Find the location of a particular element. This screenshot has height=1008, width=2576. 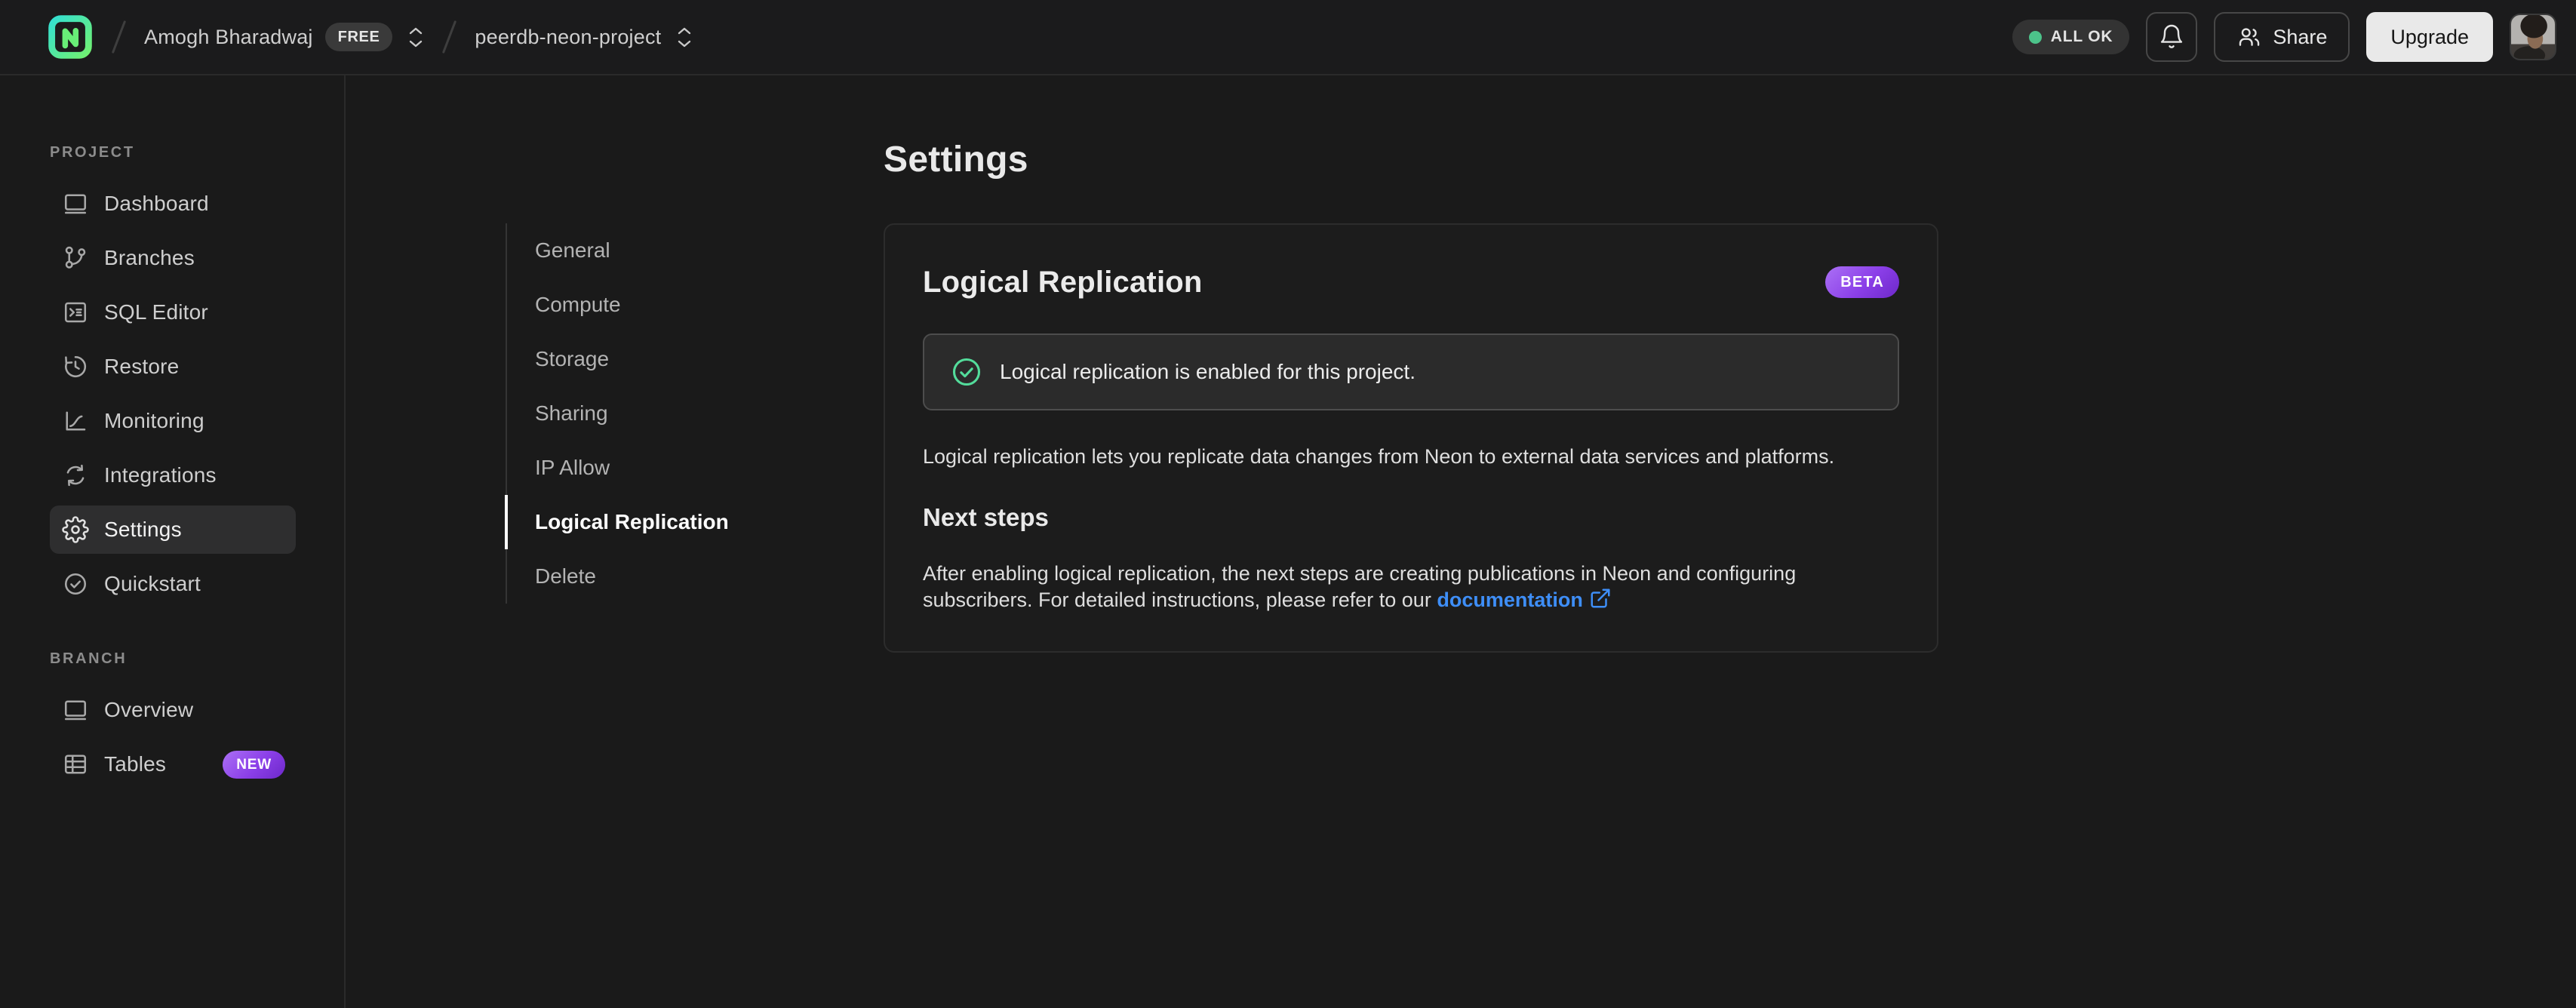

sidebar-item-label: SQL Editor is located at coordinates (156, 312).